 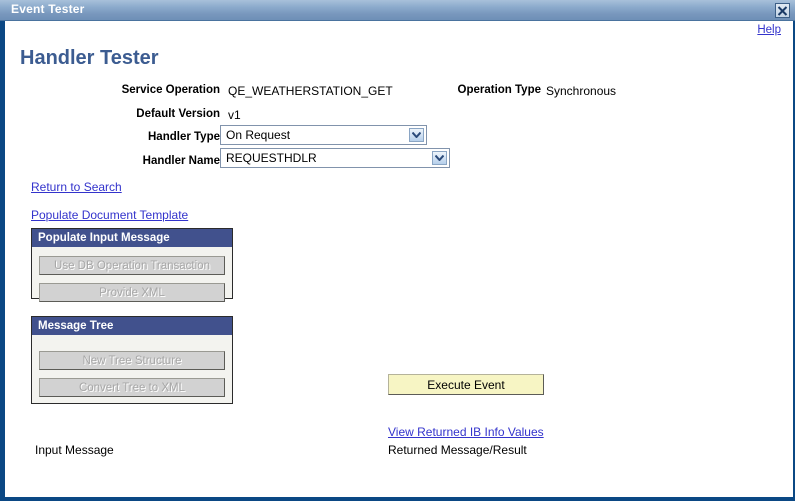 I want to click on handler-name-select: REQUESTHDLR, so click(x=335, y=158).